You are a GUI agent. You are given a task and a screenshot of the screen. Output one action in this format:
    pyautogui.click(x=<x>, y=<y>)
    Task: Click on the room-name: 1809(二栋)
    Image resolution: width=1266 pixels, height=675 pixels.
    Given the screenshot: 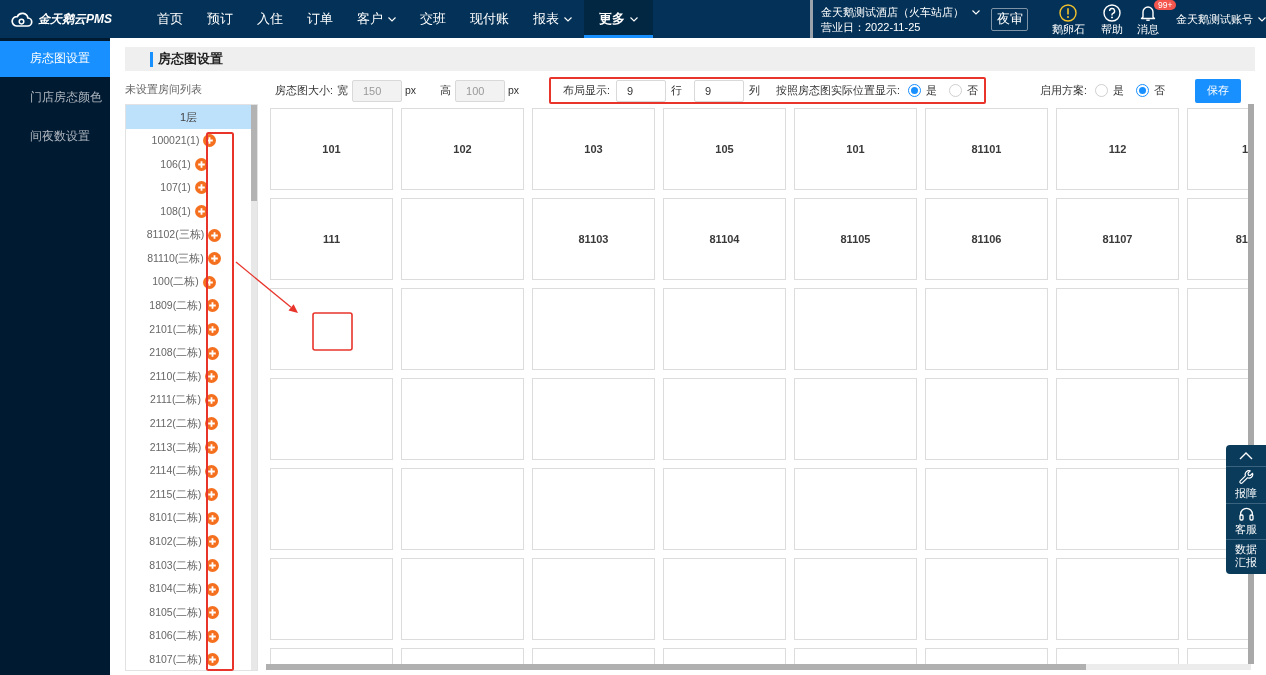 What is the action you would take?
    pyautogui.click(x=175, y=306)
    